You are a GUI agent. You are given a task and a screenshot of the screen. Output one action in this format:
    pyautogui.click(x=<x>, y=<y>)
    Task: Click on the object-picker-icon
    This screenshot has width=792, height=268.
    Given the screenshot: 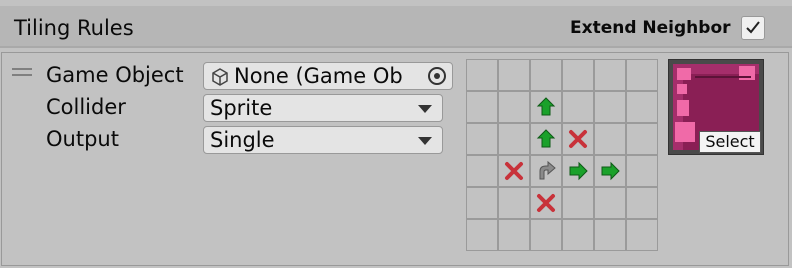 What is the action you would take?
    pyautogui.click(x=437, y=76)
    